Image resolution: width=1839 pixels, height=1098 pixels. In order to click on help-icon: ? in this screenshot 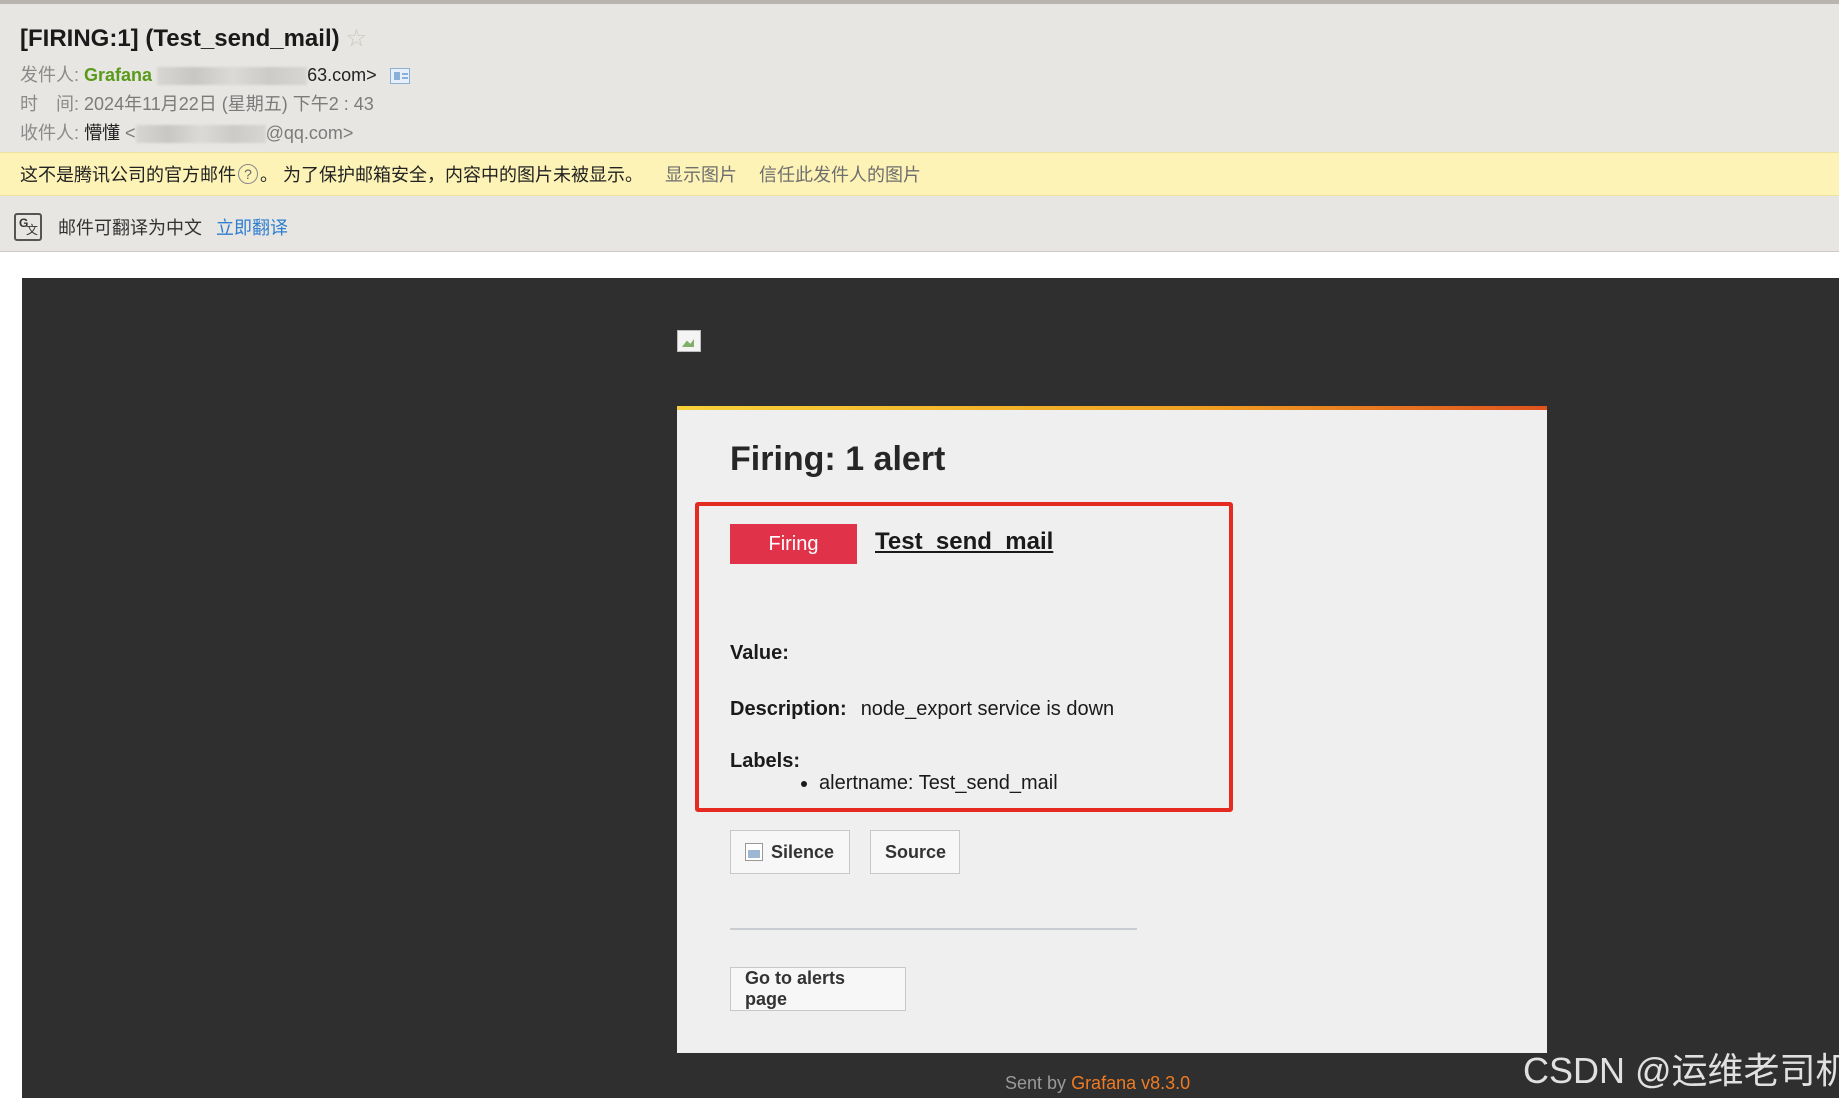, I will do `click(248, 174)`.